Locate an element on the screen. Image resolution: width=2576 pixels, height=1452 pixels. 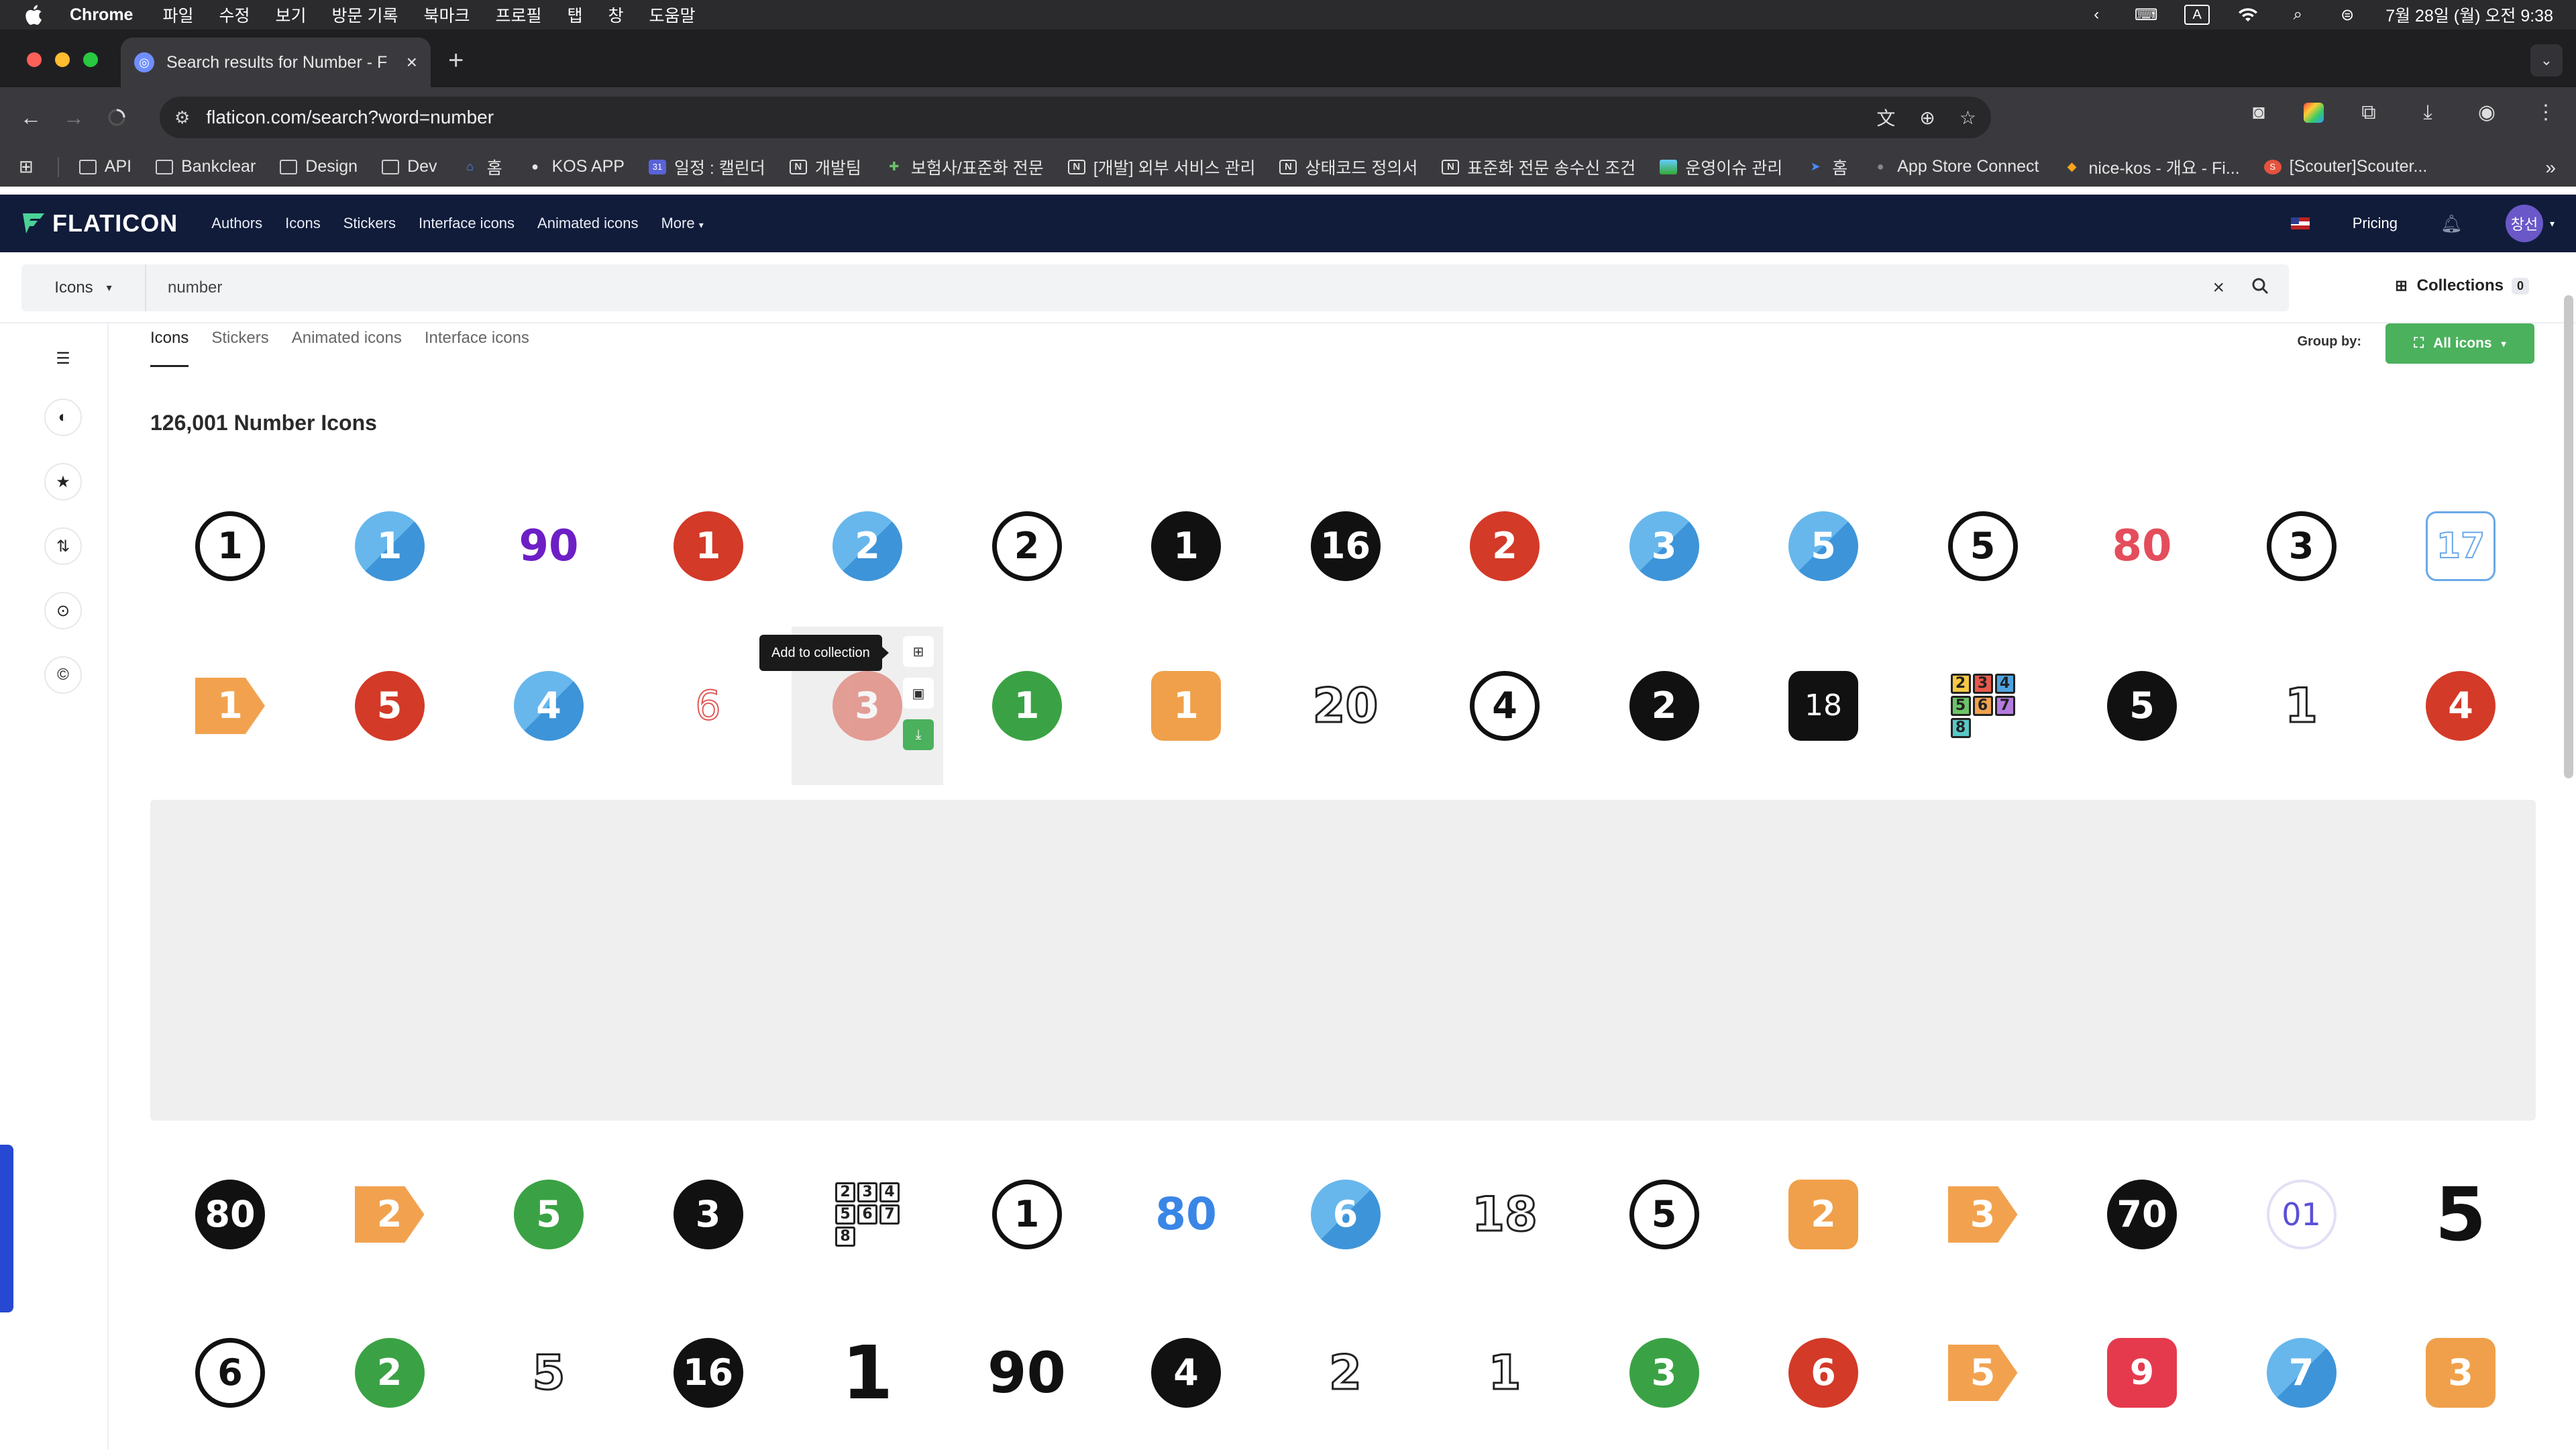
user-menu: 창선 ▾ is located at coordinates (2530, 224).